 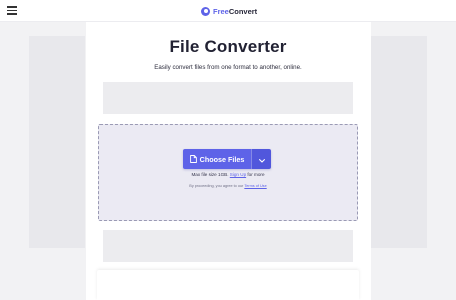 What do you see at coordinates (255, 186) in the screenshot?
I see `terms-of-use-link: Terms of Use` at bounding box center [255, 186].